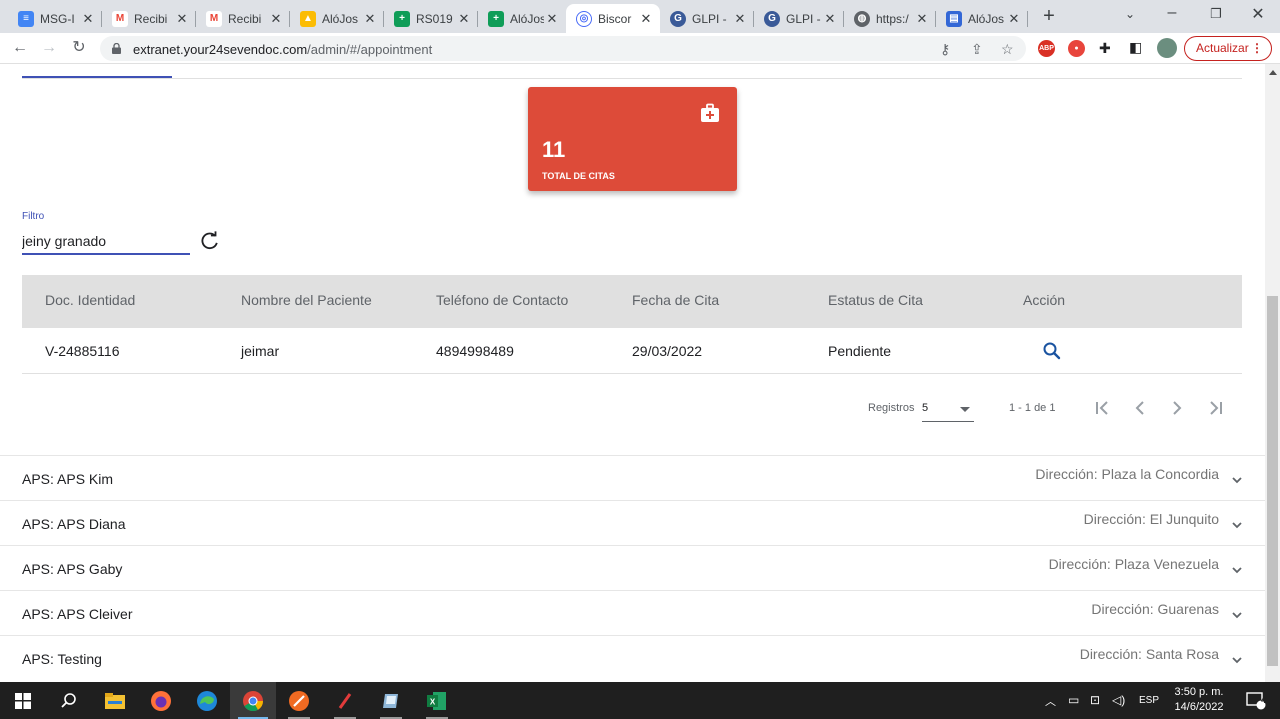  What do you see at coordinates (106, 241) in the screenshot?
I see `filter-input` at bounding box center [106, 241].